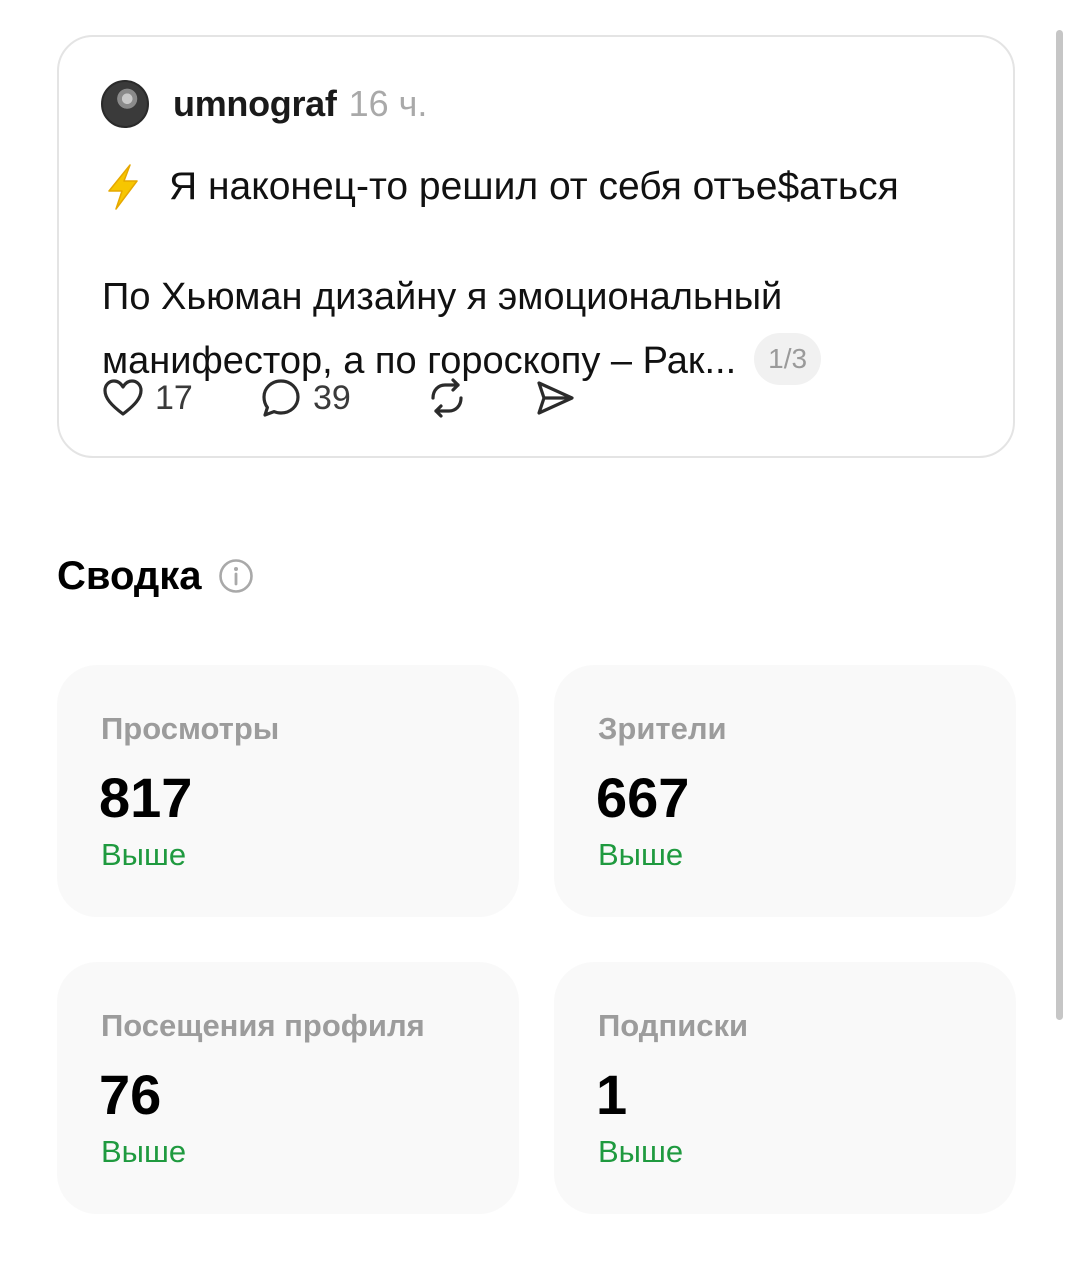  I want to click on post-actions: 17 39, so click(339, 398).